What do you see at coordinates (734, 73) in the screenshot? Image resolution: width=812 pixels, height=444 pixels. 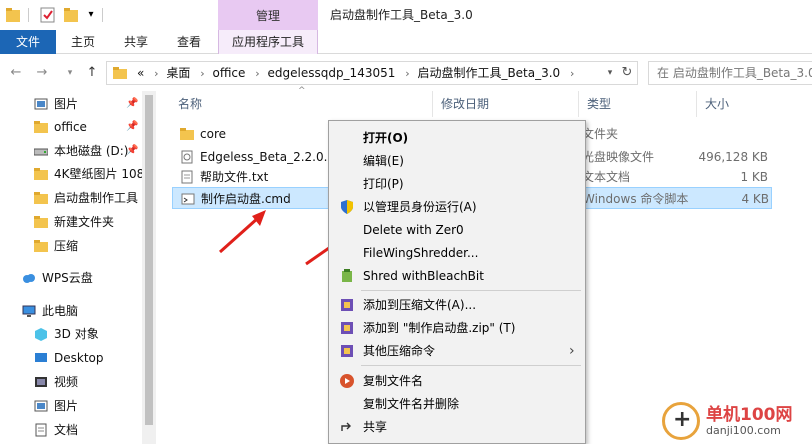 I see `search-placeholder: 在 启动盘制作工具_Beta_3.0` at bounding box center [734, 73].